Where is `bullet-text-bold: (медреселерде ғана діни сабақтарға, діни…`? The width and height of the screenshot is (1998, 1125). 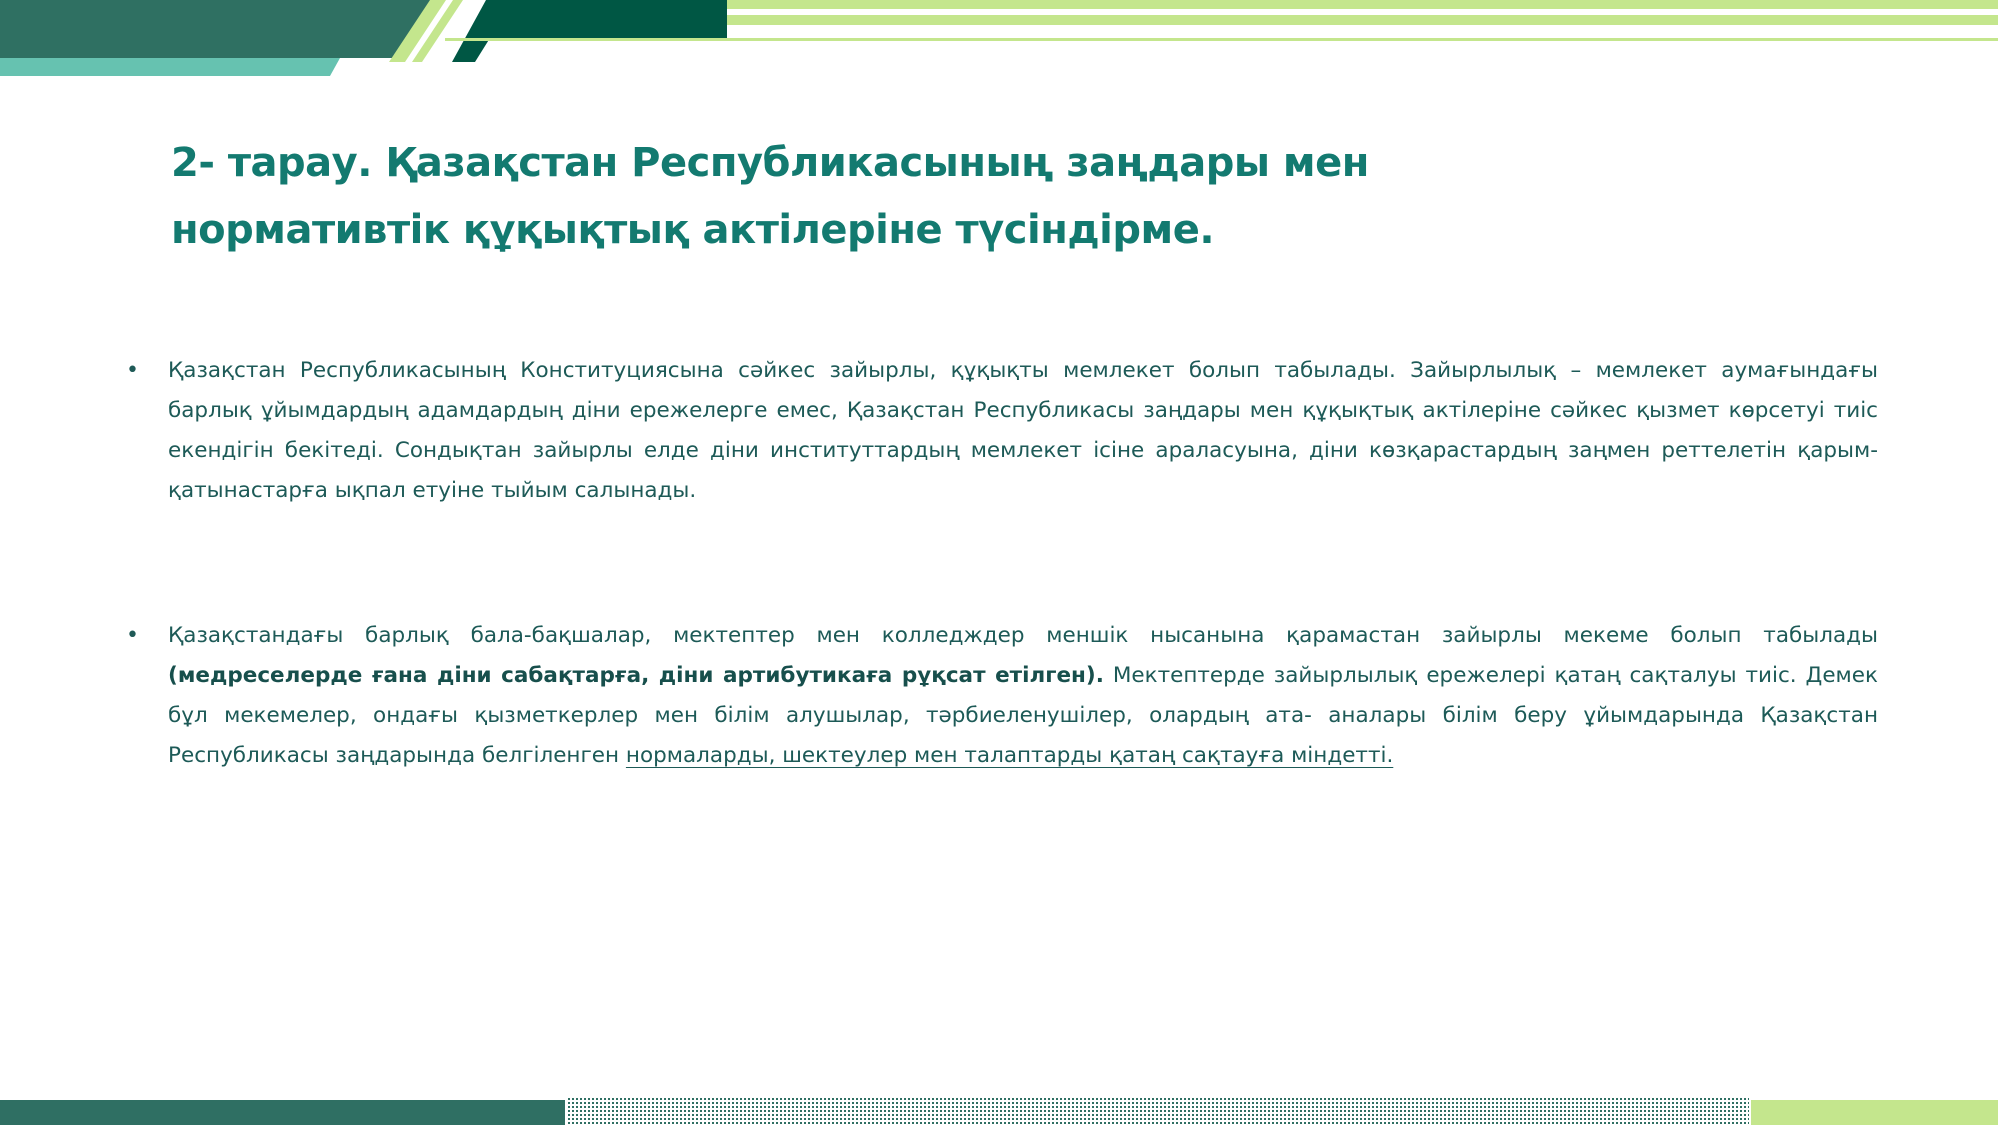 bullet-text-bold: (медреселерде ғана діни сабақтарға, діни… is located at coordinates (636, 675).